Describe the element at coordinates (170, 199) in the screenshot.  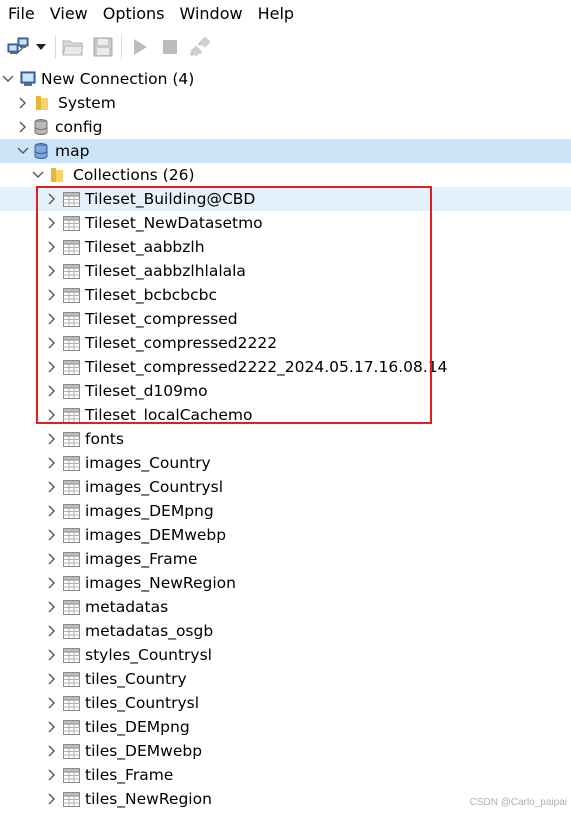
I see `collection-label: Tileset_Building@CBD` at that location.